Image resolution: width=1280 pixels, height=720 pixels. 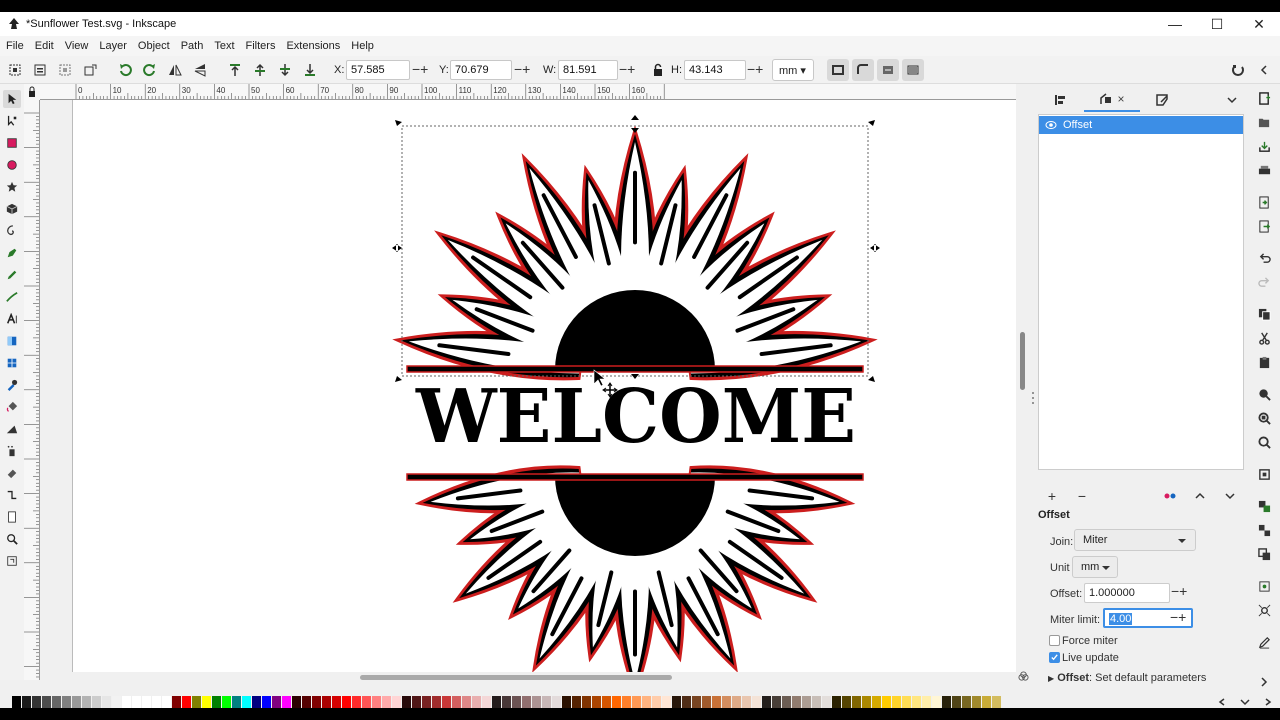 What do you see at coordinates (793, 70) in the screenshot?
I see `unit-dropdown: mm ▾` at bounding box center [793, 70].